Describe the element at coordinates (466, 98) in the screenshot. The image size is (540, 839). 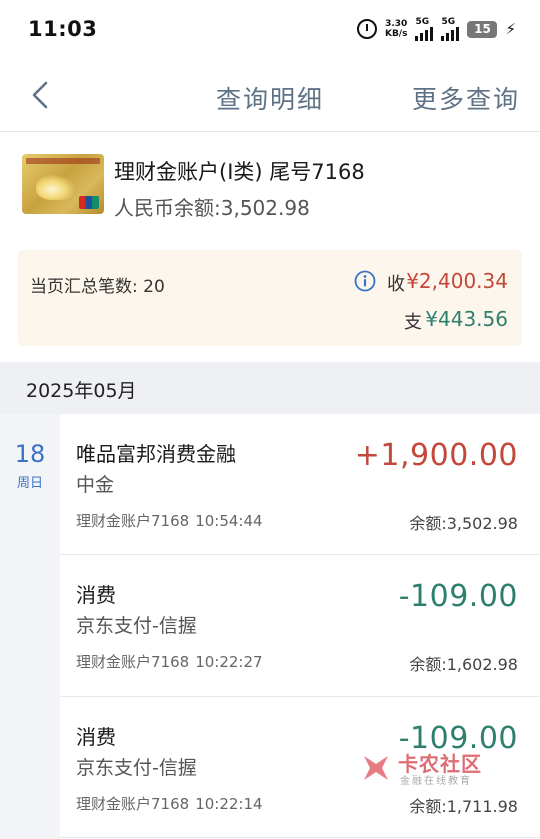
I see `more-query-button: 更多查询` at that location.